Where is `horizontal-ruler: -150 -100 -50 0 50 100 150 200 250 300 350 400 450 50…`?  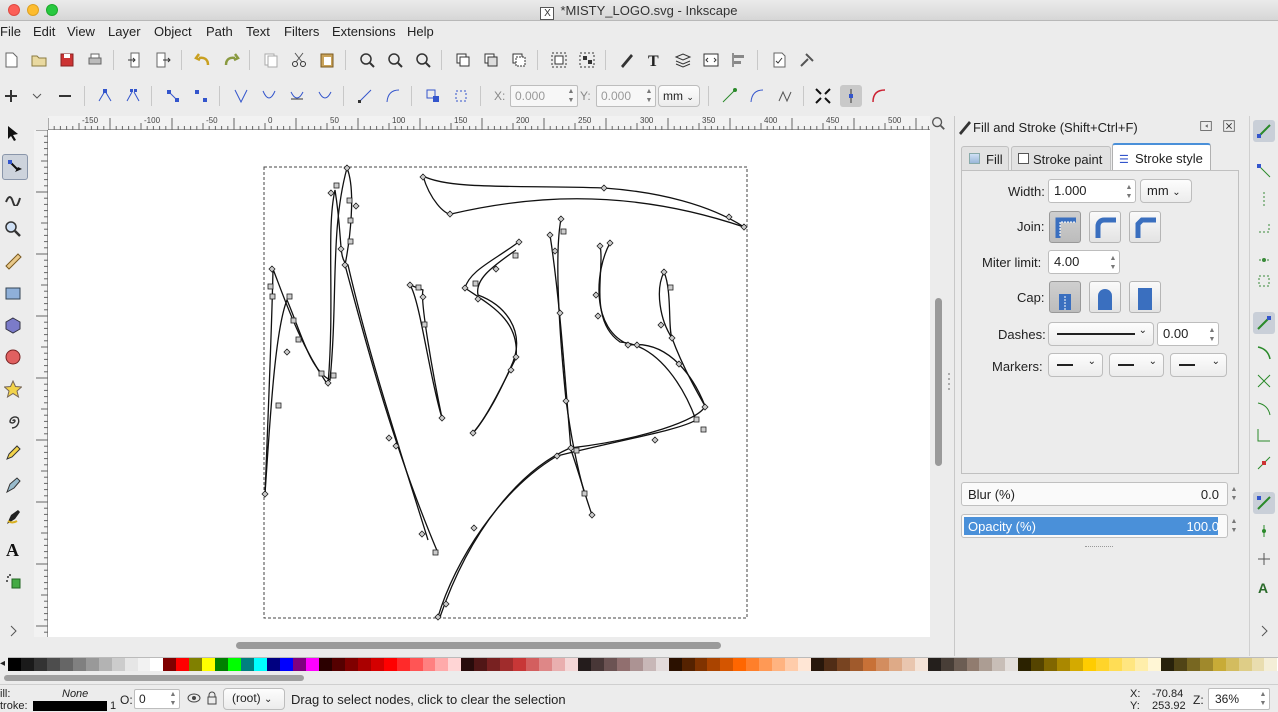
horizontal-ruler: -150 -100 -50 0 50 100 150 200 250 300 350 400 450 50… is located at coordinates (489, 123).